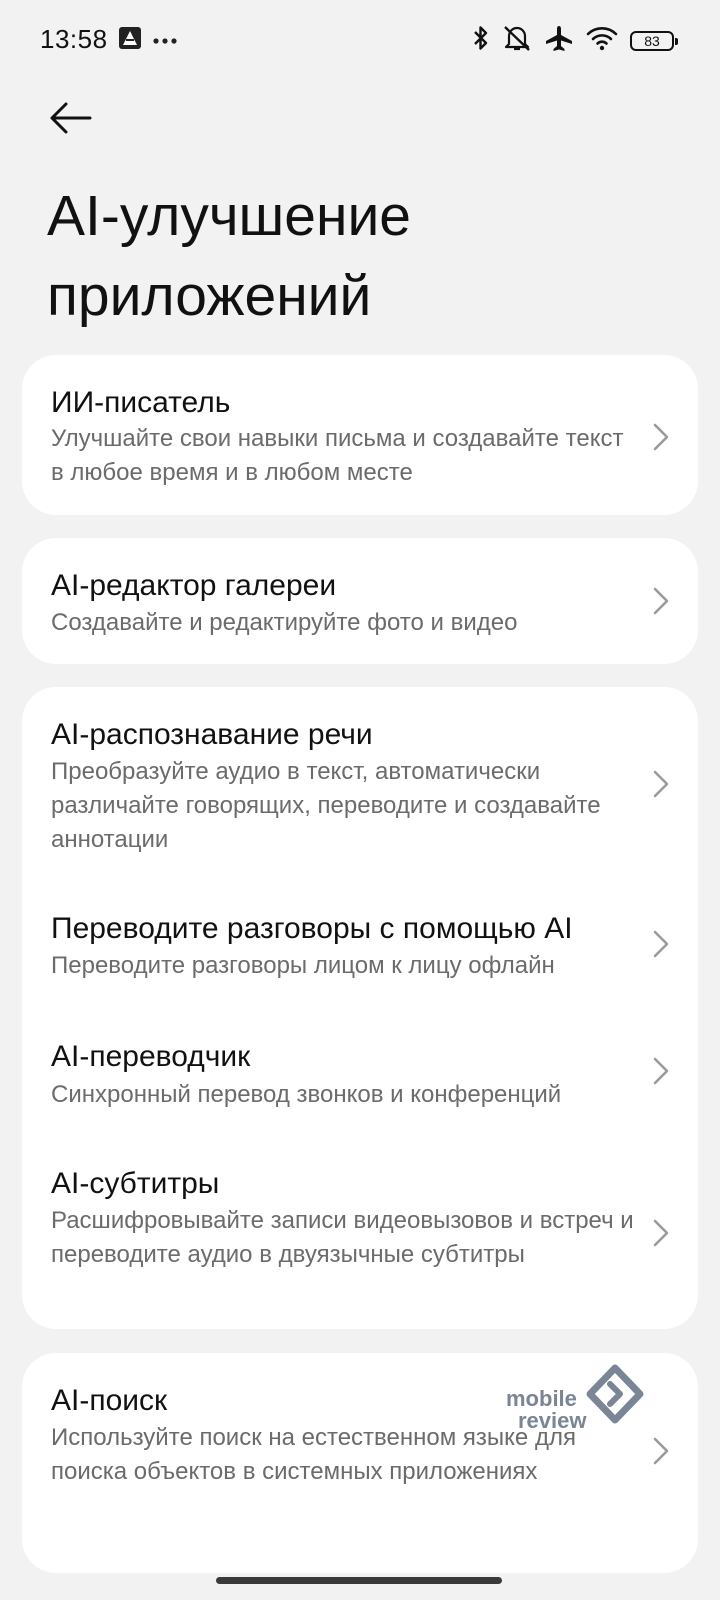 The height and width of the screenshot is (1600, 720). I want to click on item-description: Создавайте и редактируйте фото и видео, so click(284, 622).